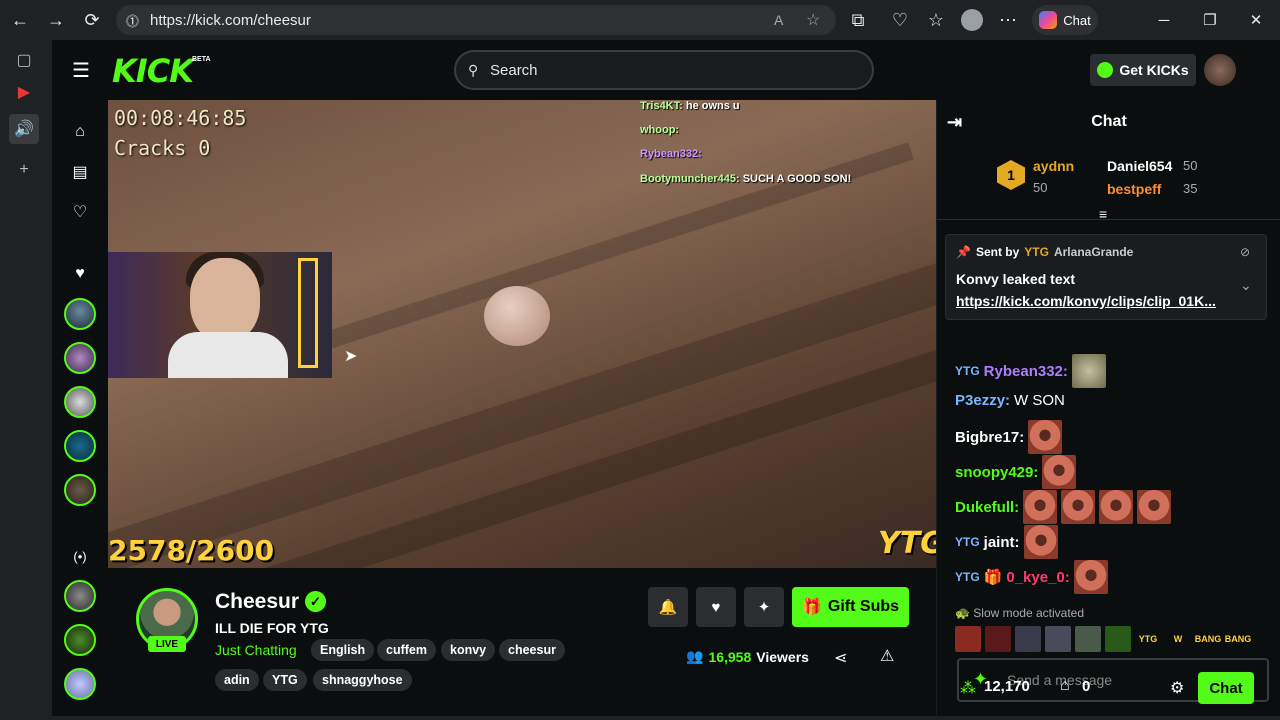 The width and height of the screenshot is (1280, 720). I want to click on profile-icon, so click(972, 20).